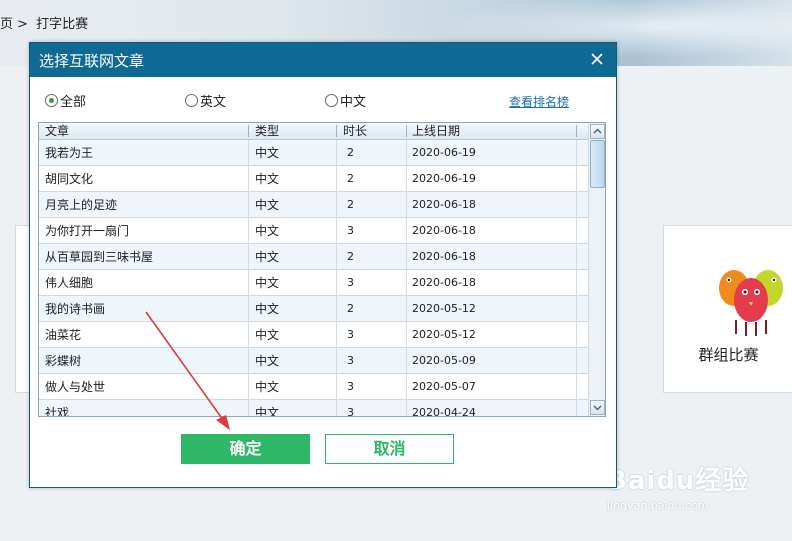 This screenshot has height=541, width=792. Describe the element at coordinates (323, 99) in the screenshot. I see `filter-radio-group: 全部 英文 中文 查看排名榜` at that location.